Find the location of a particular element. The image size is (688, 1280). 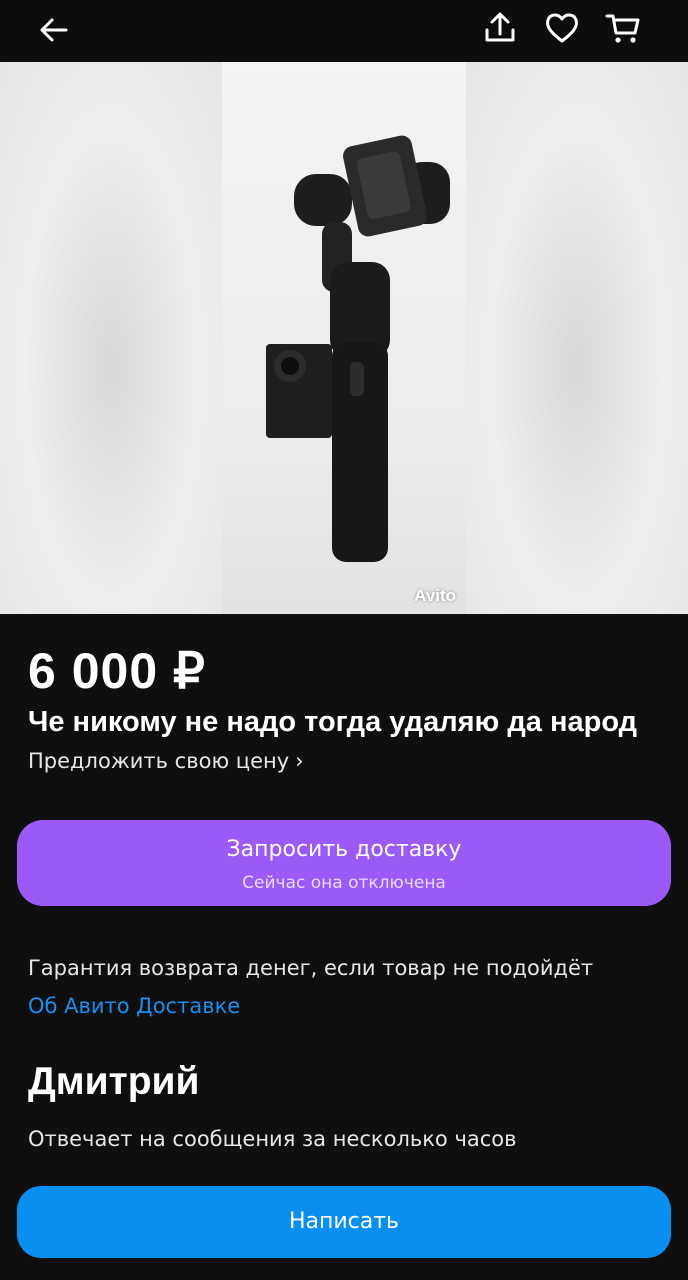

seller-name: Дмитрий is located at coordinates (113, 1082).